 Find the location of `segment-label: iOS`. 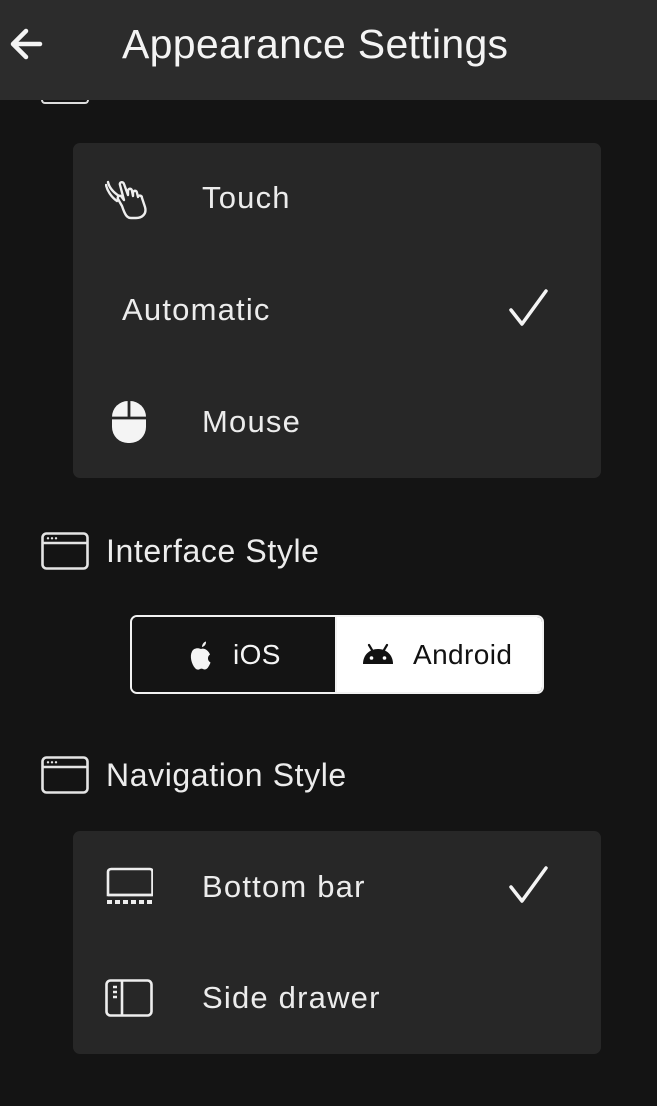

segment-label: iOS is located at coordinates (257, 654).